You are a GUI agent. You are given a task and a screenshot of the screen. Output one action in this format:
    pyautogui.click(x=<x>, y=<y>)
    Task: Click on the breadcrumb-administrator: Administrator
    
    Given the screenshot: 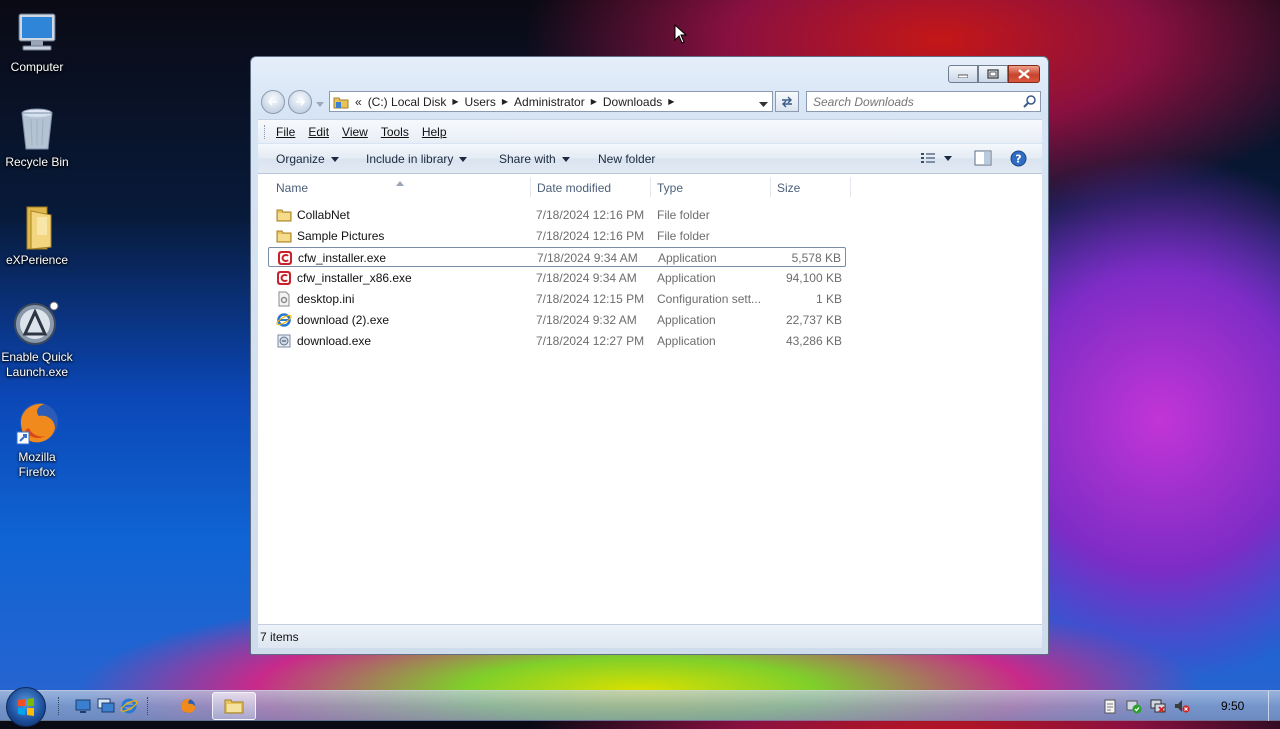 What is the action you would take?
    pyautogui.click(x=549, y=102)
    